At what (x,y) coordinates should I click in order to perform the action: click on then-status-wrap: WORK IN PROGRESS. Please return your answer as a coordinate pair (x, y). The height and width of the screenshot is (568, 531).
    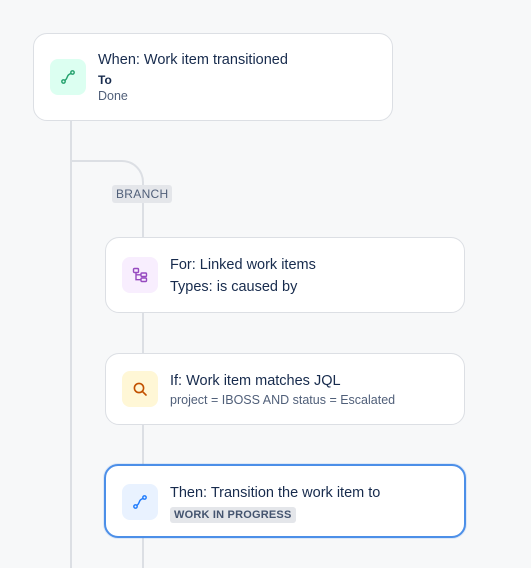
    Looking at the image, I should click on (233, 514).